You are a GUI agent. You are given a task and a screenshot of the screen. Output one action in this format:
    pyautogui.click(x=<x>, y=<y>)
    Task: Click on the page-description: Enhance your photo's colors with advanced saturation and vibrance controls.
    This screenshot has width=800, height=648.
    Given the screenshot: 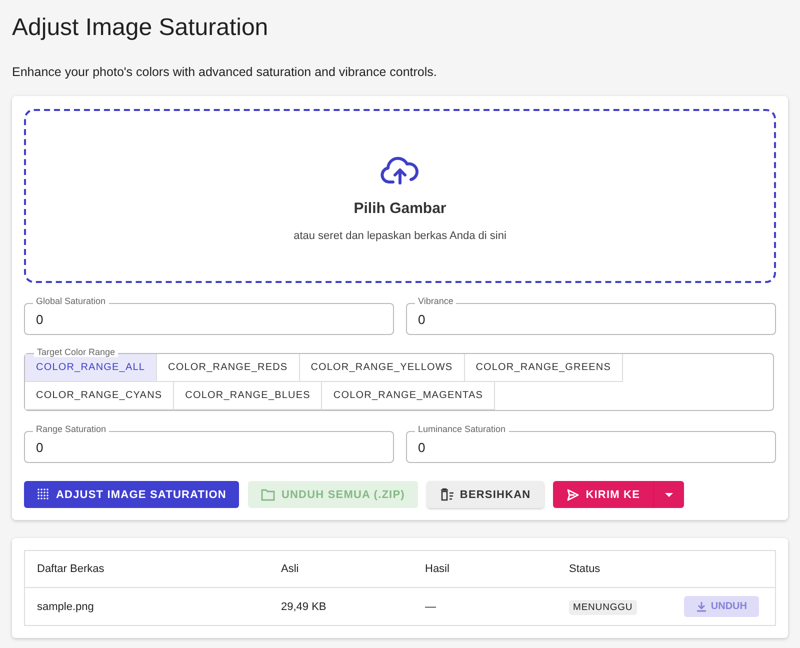 What is the action you would take?
    pyautogui.click(x=225, y=72)
    